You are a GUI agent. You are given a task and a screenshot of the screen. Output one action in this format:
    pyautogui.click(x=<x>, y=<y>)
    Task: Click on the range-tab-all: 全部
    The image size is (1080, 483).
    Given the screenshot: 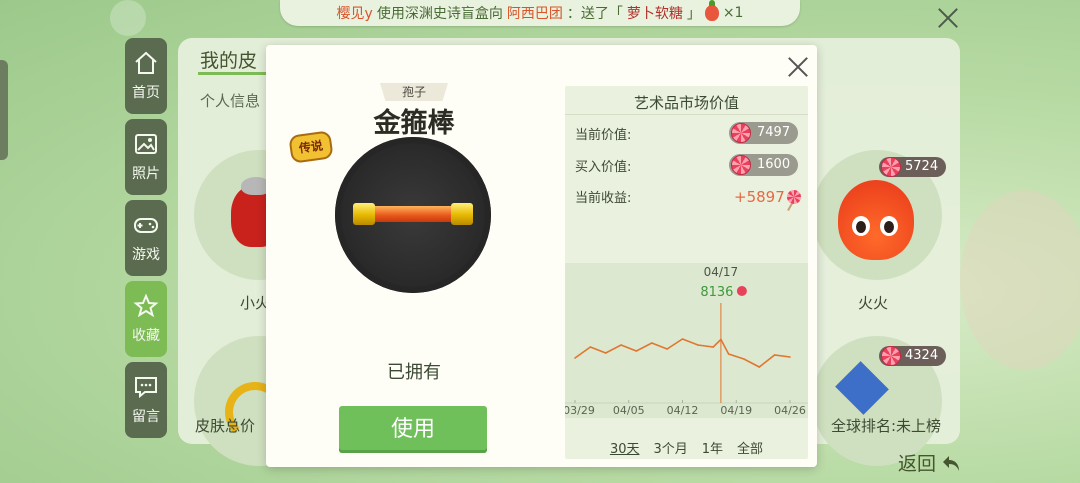 What is the action you would take?
    pyautogui.click(x=750, y=447)
    